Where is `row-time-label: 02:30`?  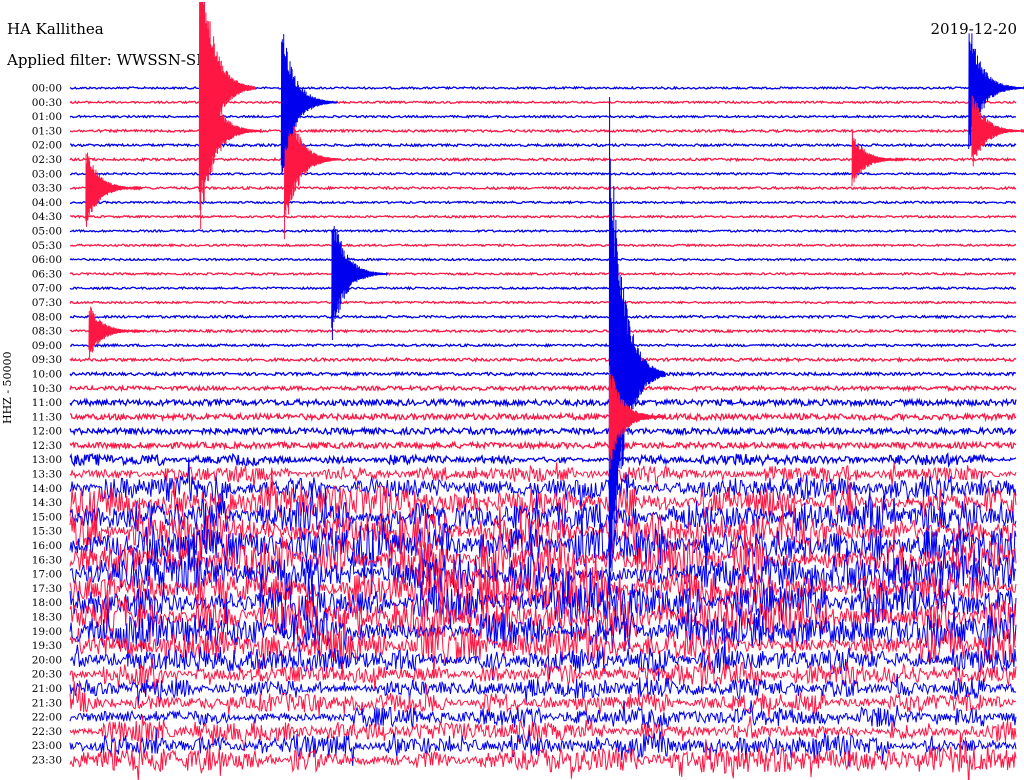
row-time-label: 02:30 is located at coordinates (47, 160).